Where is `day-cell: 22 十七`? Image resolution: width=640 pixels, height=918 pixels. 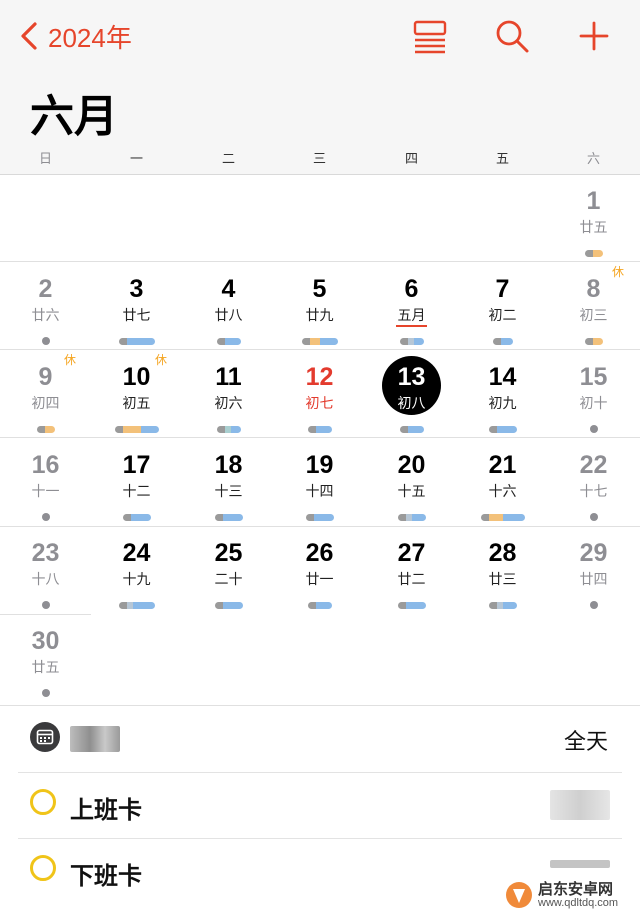 day-cell: 22 十七 is located at coordinates (593, 483).